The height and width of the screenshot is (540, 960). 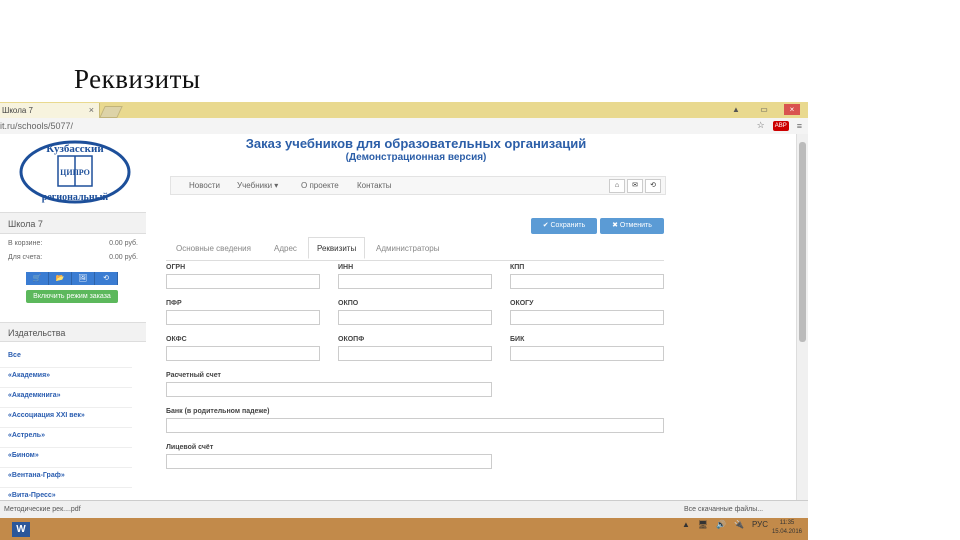 What do you see at coordinates (617, 186) in the screenshot?
I see `home-icon: ⌂` at bounding box center [617, 186].